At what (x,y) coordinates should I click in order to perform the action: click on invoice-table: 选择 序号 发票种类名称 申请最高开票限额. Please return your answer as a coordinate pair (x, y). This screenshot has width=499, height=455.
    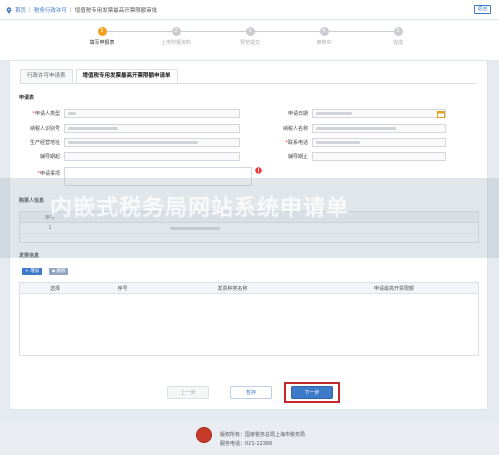
    Looking at the image, I should click on (249, 319).